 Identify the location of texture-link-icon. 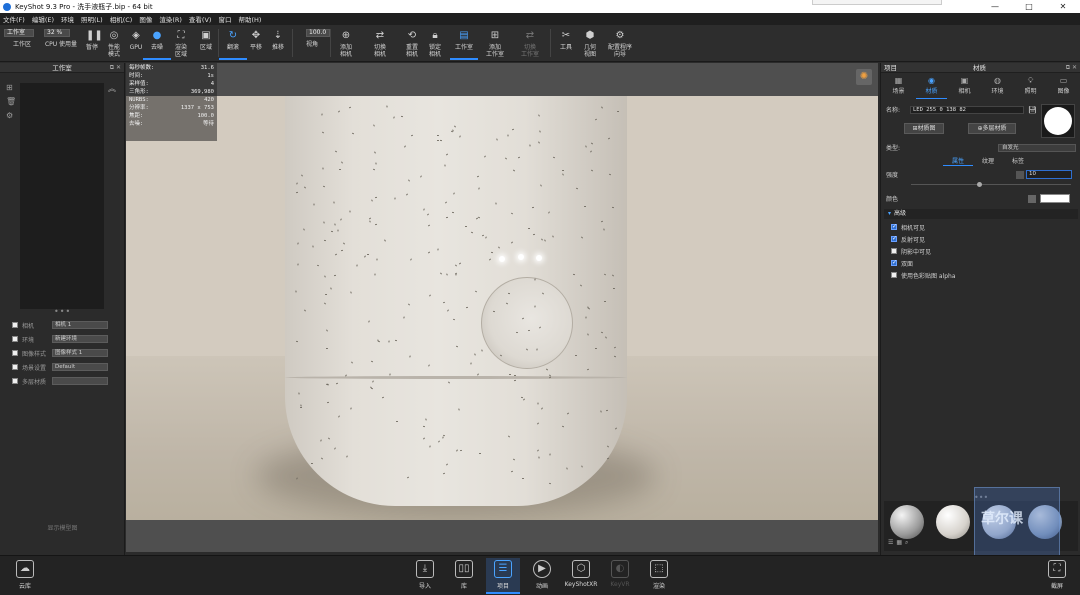
(1020, 174).